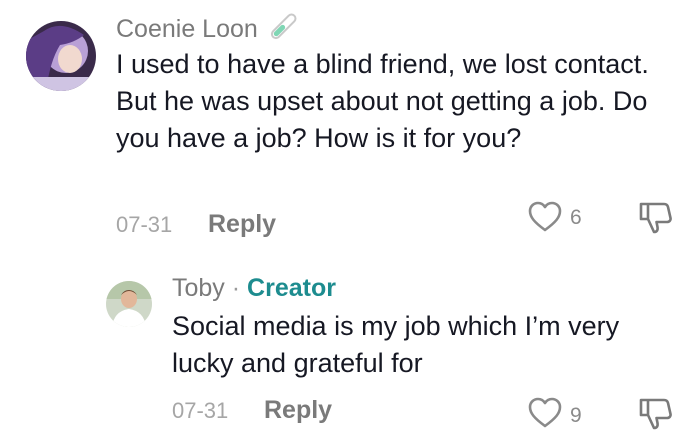 This screenshot has height=446, width=700. Describe the element at coordinates (283, 30) in the screenshot. I see `test-tube-icon` at that location.